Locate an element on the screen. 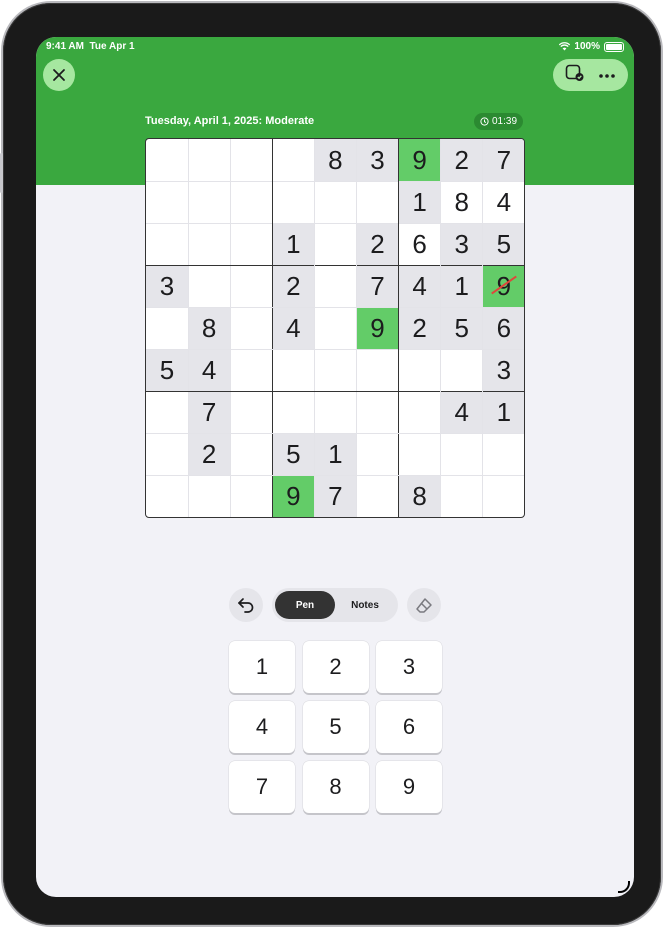 This screenshot has width=668, height=928. undo-button is located at coordinates (246, 605).